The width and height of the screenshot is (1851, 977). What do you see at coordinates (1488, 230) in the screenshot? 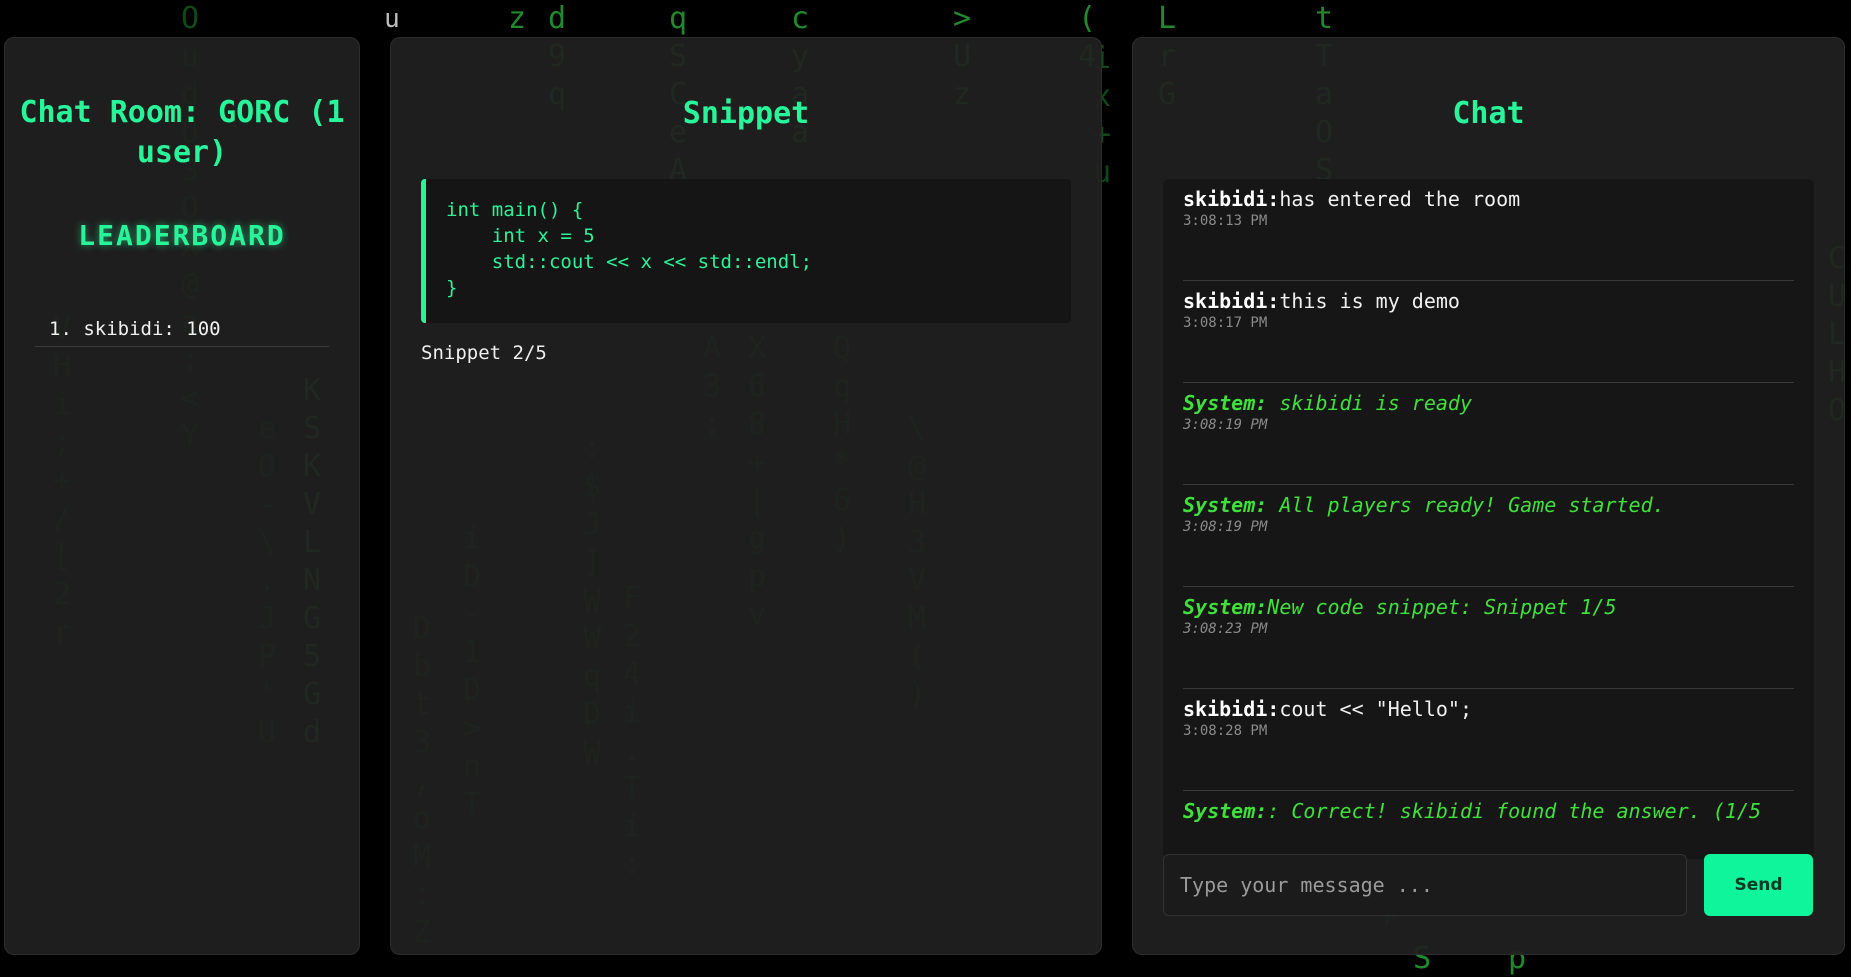
I see `chat-message: skibidi:has entered the room 3:08:13 PM` at bounding box center [1488, 230].